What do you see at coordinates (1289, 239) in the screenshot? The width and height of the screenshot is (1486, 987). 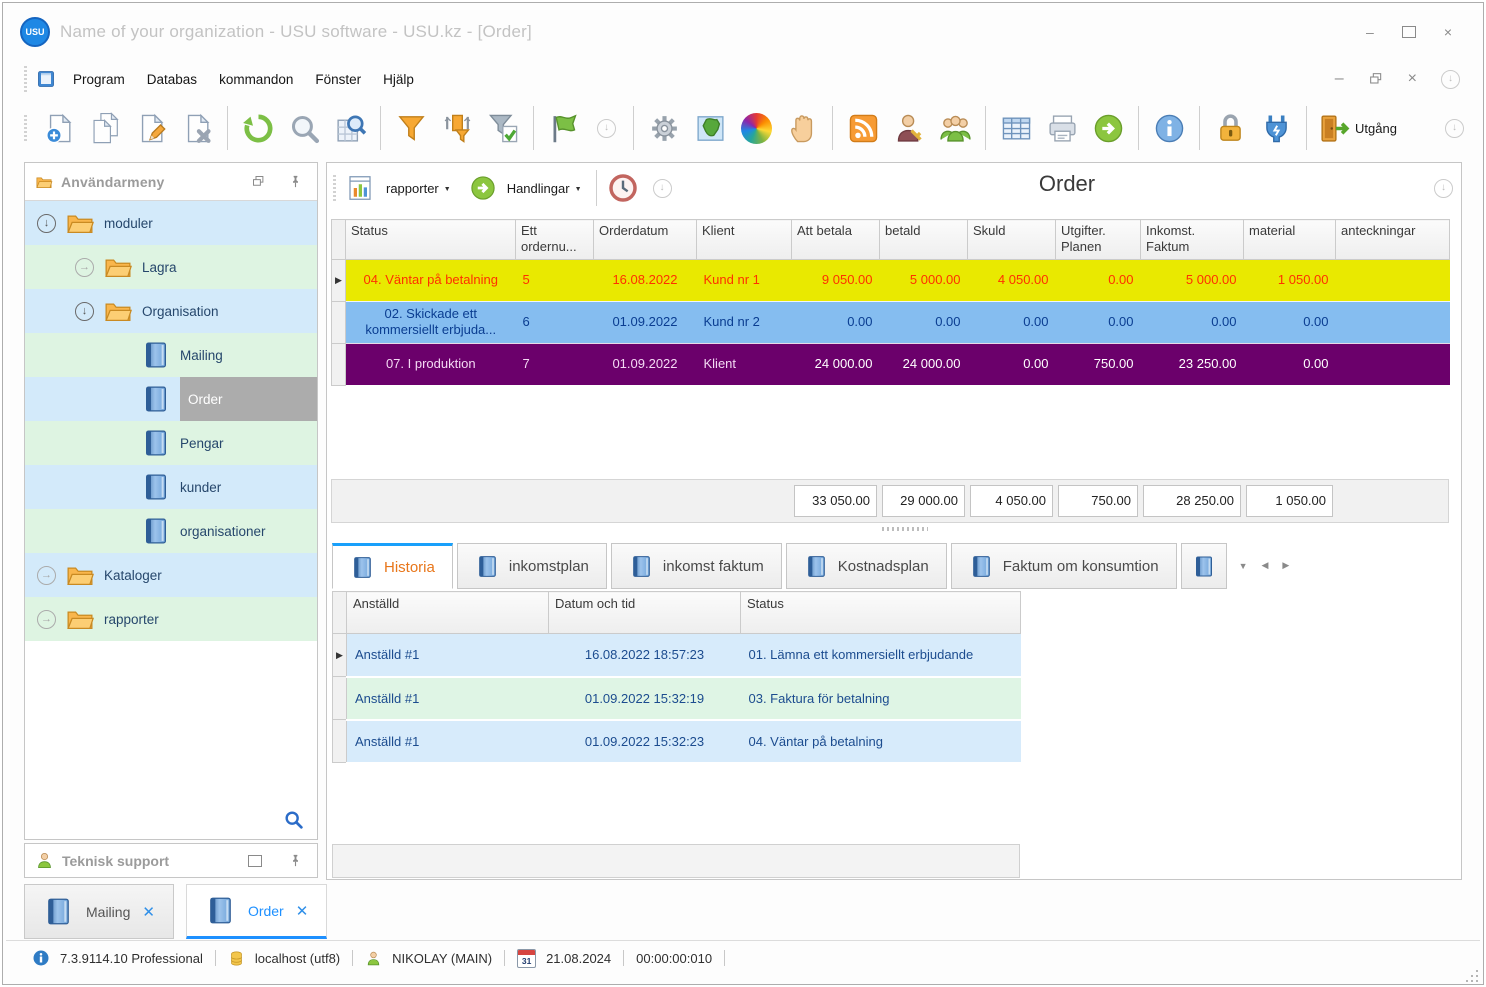 I see `column-header-material: material` at bounding box center [1289, 239].